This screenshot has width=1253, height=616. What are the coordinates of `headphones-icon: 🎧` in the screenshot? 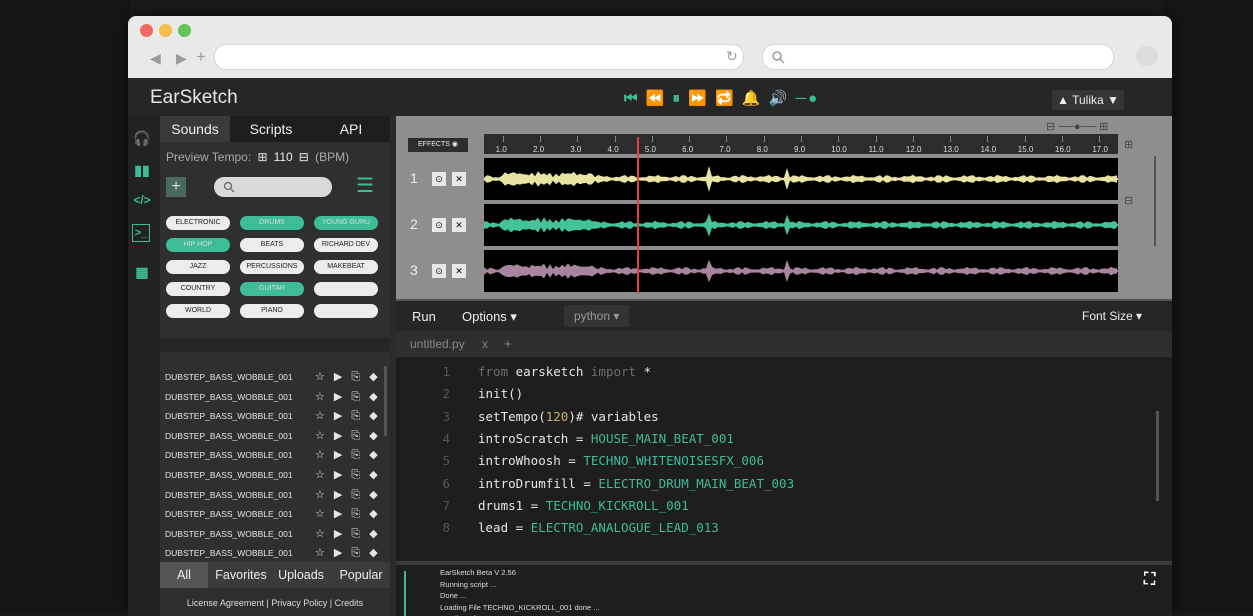 It's located at (142, 138).